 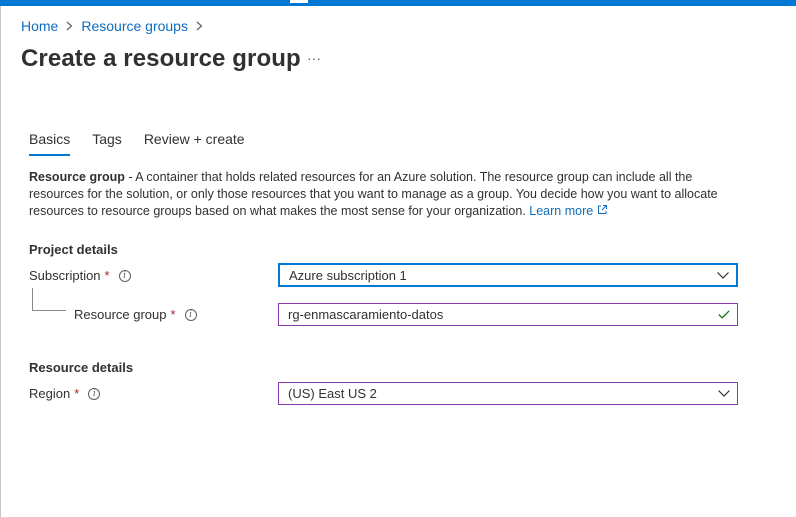 What do you see at coordinates (50, 143) in the screenshot?
I see `tab-basics: Basics` at bounding box center [50, 143].